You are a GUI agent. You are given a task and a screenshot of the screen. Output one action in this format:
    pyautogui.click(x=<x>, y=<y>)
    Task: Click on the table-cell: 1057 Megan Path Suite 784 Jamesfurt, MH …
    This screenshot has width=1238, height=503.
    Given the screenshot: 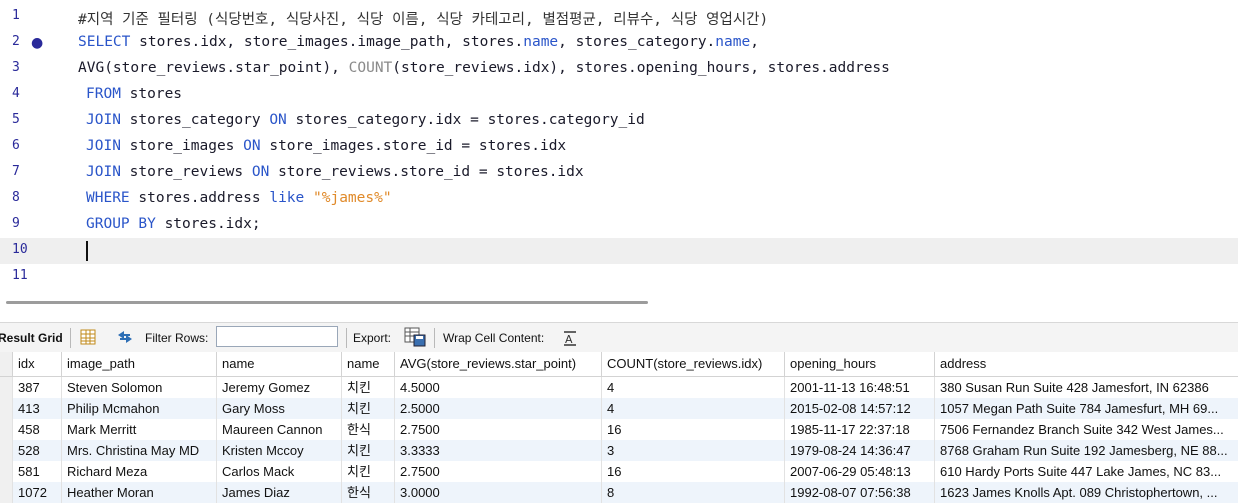 What is the action you would take?
    pyautogui.click(x=1086, y=408)
    